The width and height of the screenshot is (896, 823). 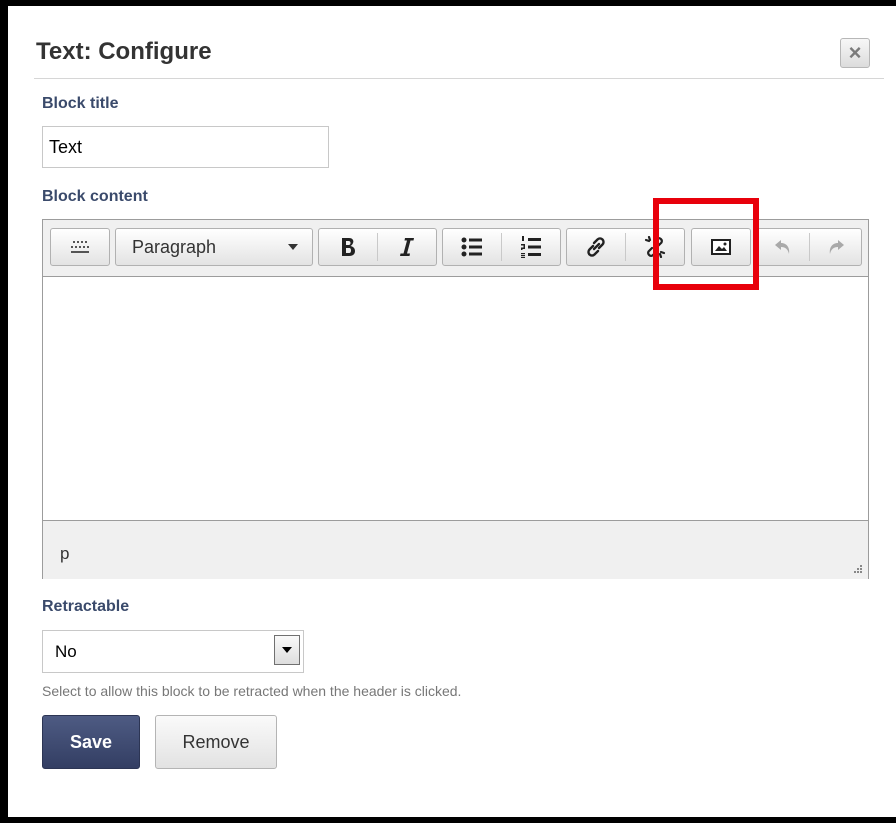 I want to click on block-title-label: Block title, so click(x=80, y=103).